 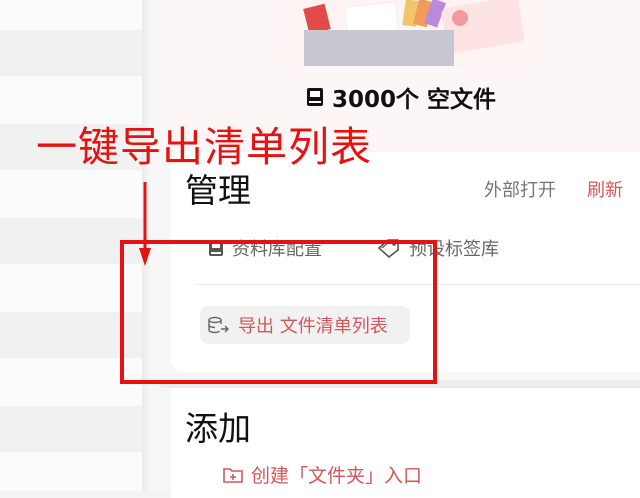 I want to click on create-folder-entry-label: 创建「文件夹」入口, so click(x=337, y=476).